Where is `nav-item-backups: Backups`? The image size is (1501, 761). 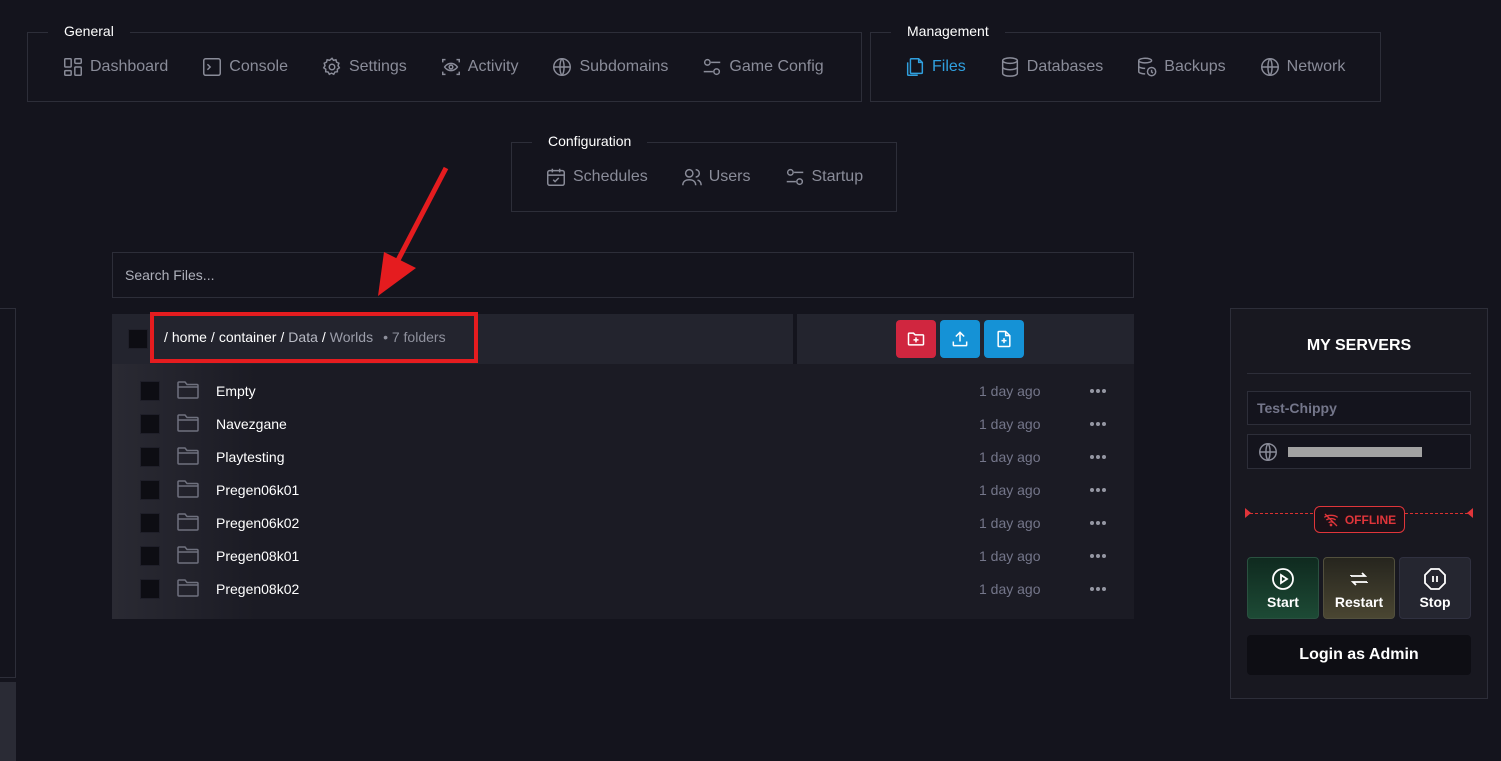
nav-item-backups: Backups is located at coordinates (1181, 67).